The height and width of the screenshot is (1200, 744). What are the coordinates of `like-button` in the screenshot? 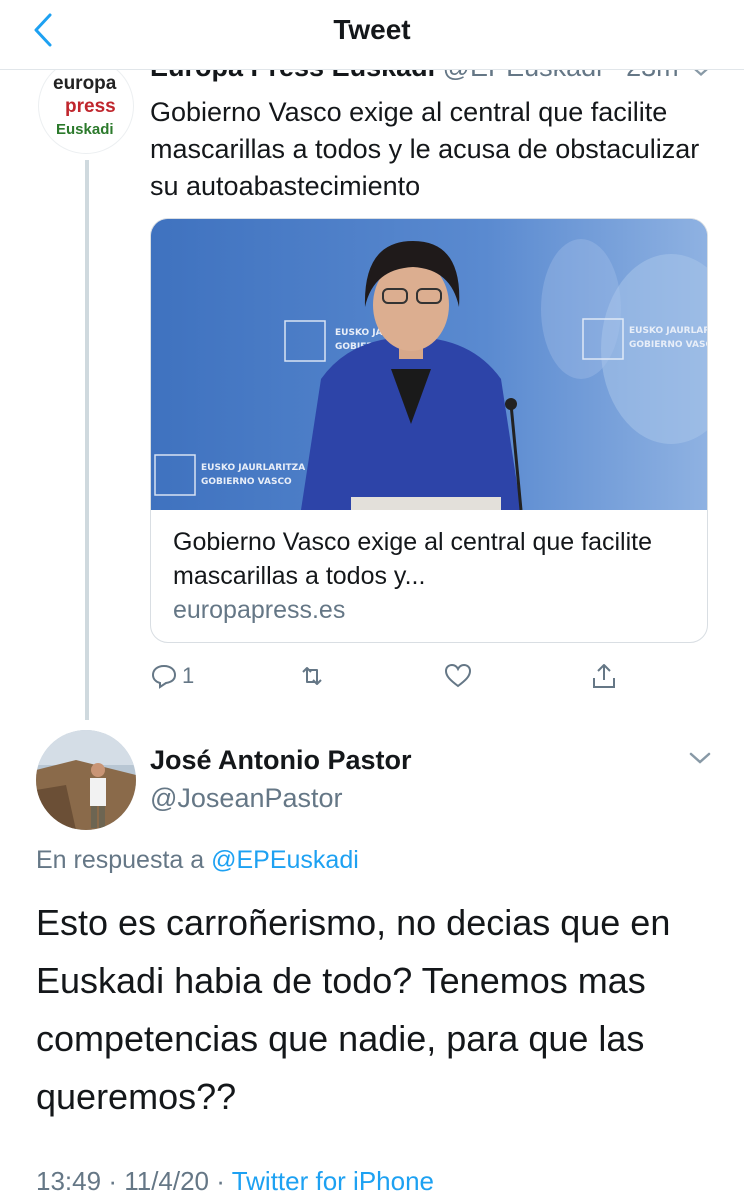 It's located at (458, 676).